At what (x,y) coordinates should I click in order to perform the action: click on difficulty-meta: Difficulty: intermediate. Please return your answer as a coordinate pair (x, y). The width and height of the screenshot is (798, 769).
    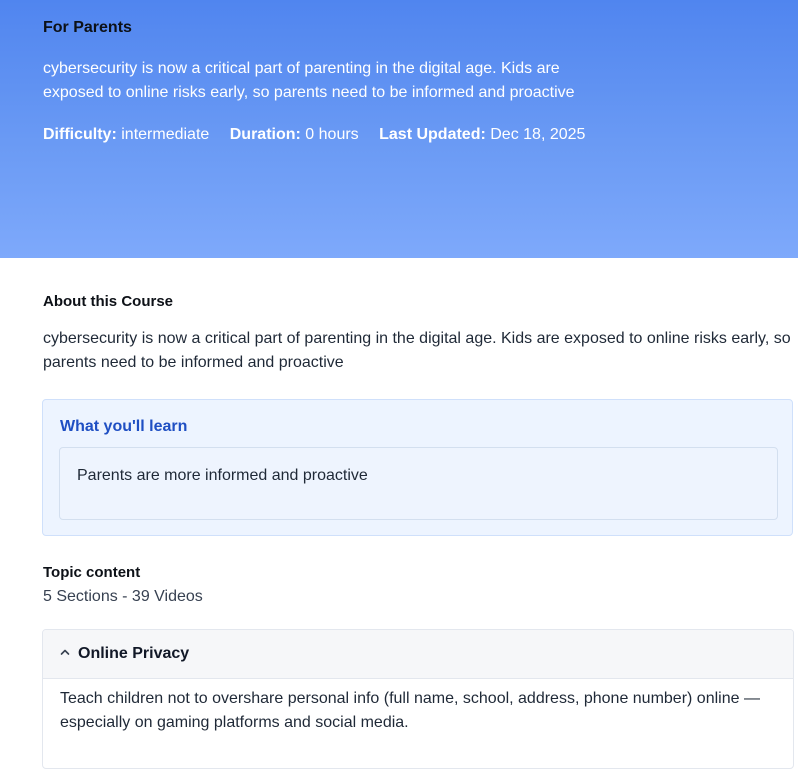
    Looking at the image, I should click on (126, 134).